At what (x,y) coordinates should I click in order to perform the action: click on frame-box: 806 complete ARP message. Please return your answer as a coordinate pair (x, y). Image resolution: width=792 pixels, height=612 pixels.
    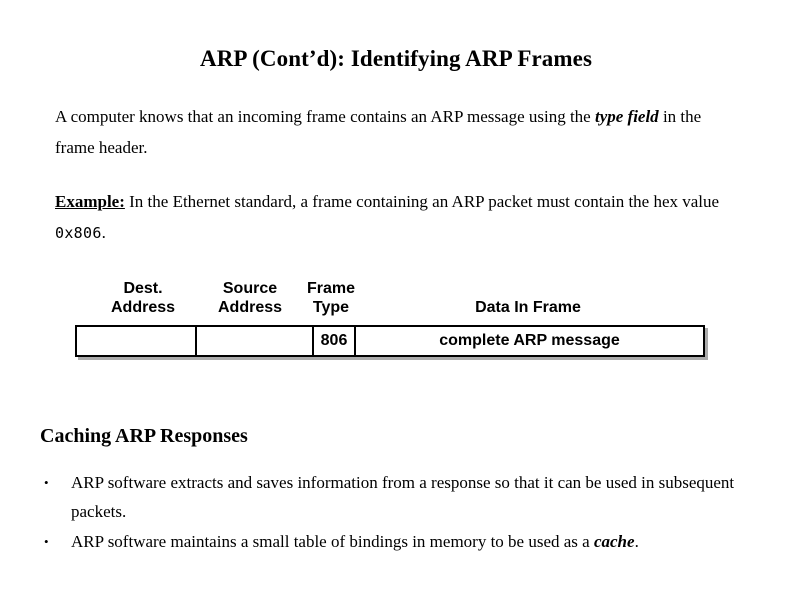
    Looking at the image, I should click on (390, 341).